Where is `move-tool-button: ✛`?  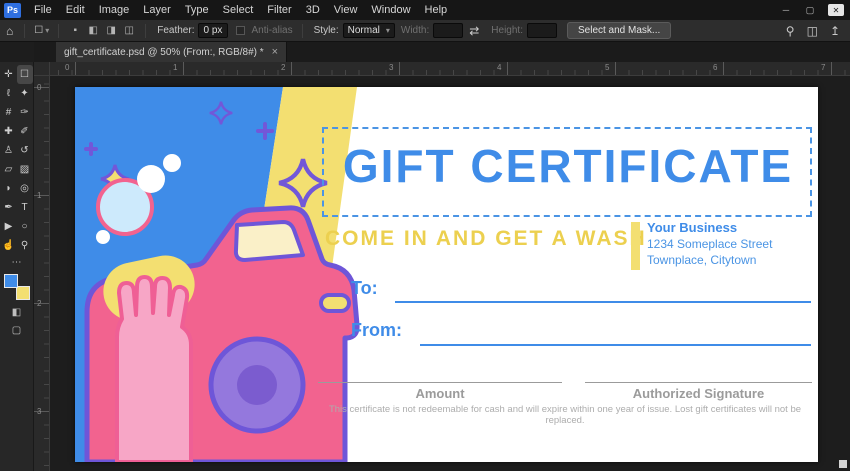 move-tool-button: ✛ is located at coordinates (9, 74).